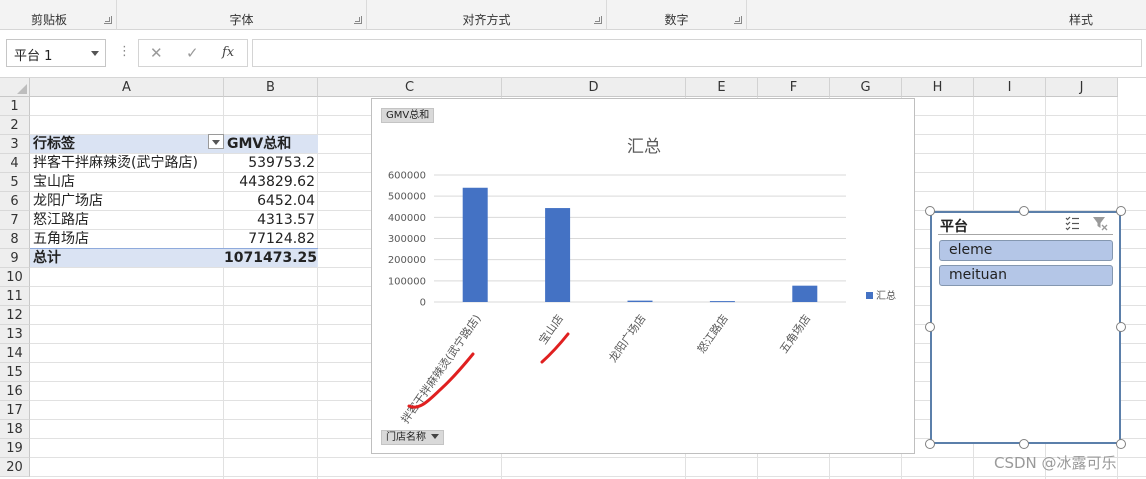  I want to click on column-header-a: A, so click(127, 87).